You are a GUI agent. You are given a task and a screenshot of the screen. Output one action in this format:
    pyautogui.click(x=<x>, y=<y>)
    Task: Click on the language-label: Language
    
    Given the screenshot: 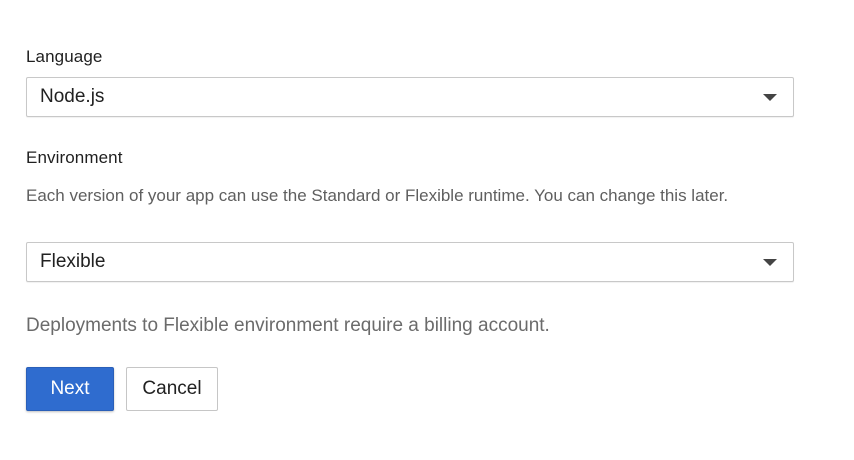 What is the action you would take?
    pyautogui.click(x=64, y=56)
    